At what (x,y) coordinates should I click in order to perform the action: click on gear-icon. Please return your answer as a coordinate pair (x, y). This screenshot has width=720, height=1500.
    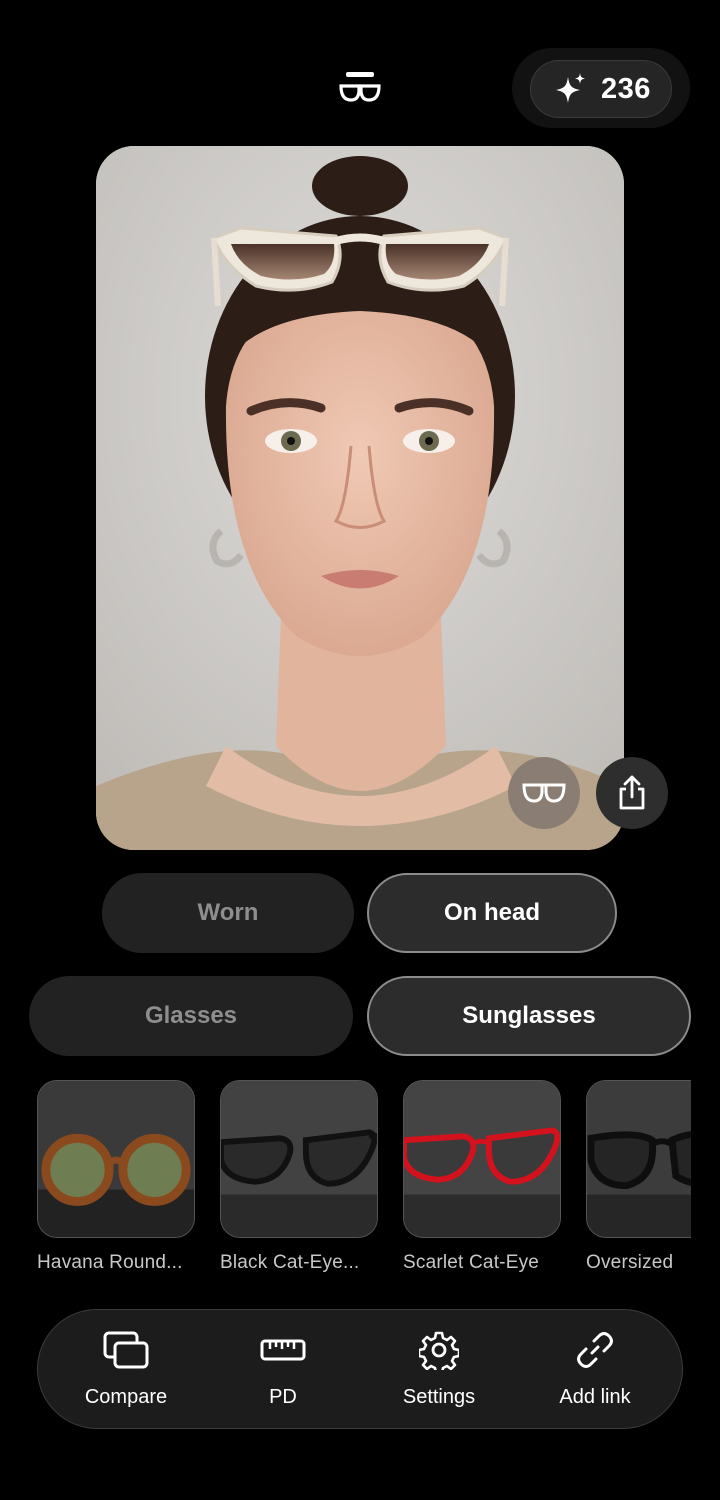
    Looking at the image, I should click on (439, 1350).